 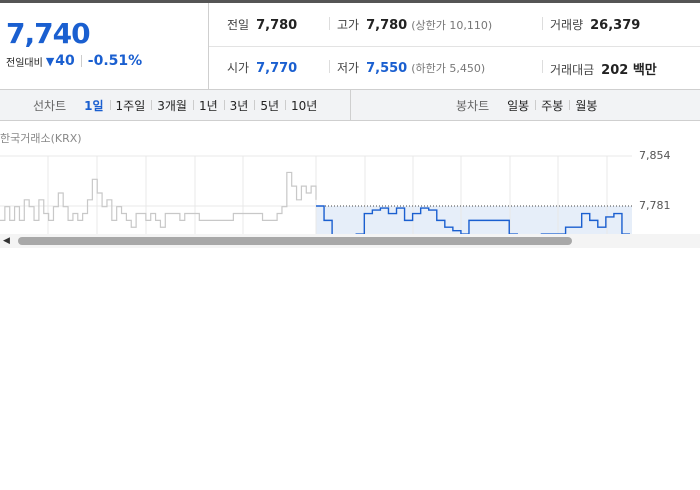 I want to click on current-price: 7,740, so click(x=48, y=33).